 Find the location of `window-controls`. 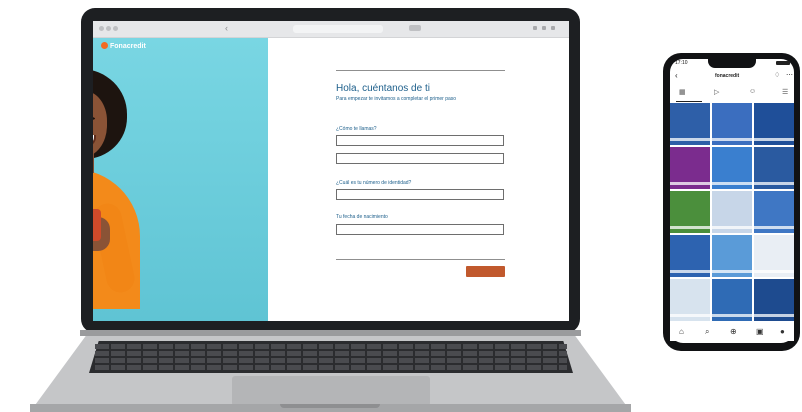

window-controls is located at coordinates (109, 29).